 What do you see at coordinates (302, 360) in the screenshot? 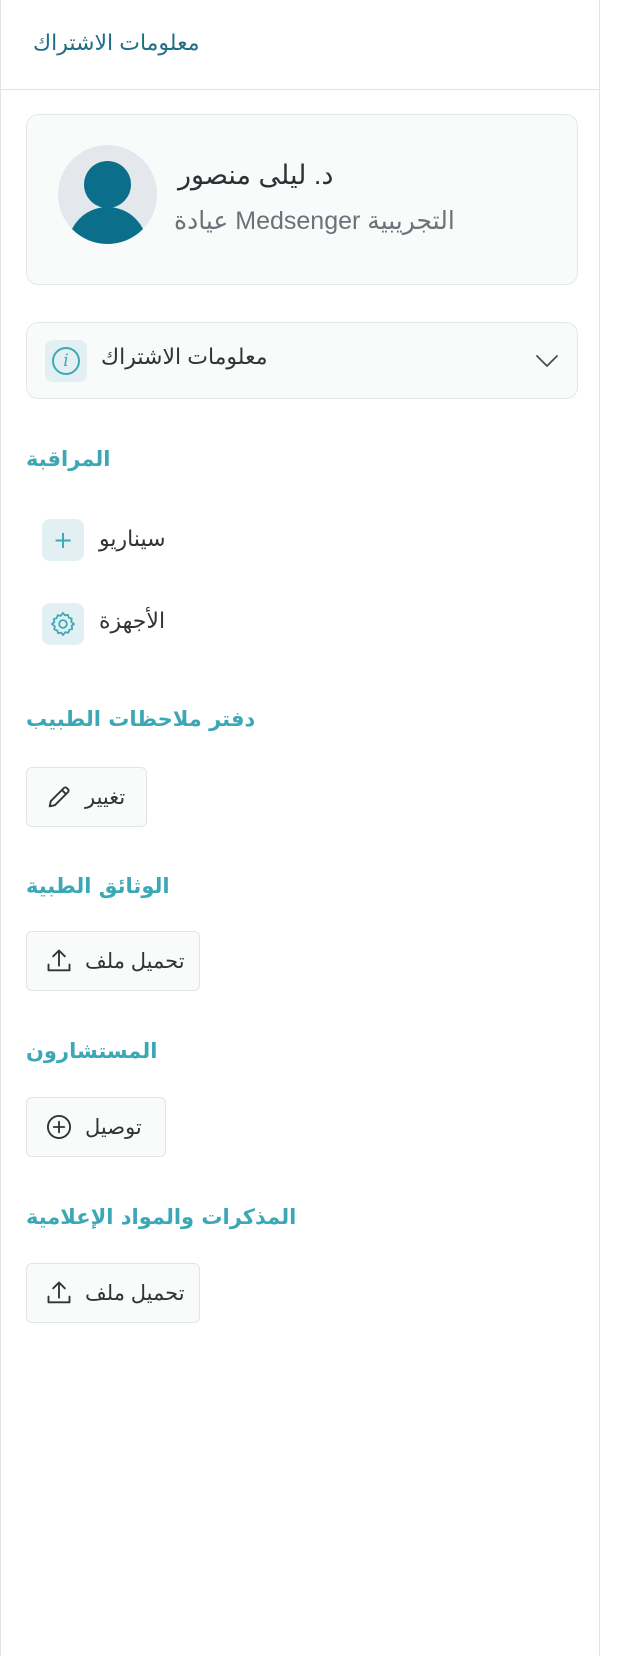
I see `subscription-info-toggle: i معلومات الاشتراك` at bounding box center [302, 360].